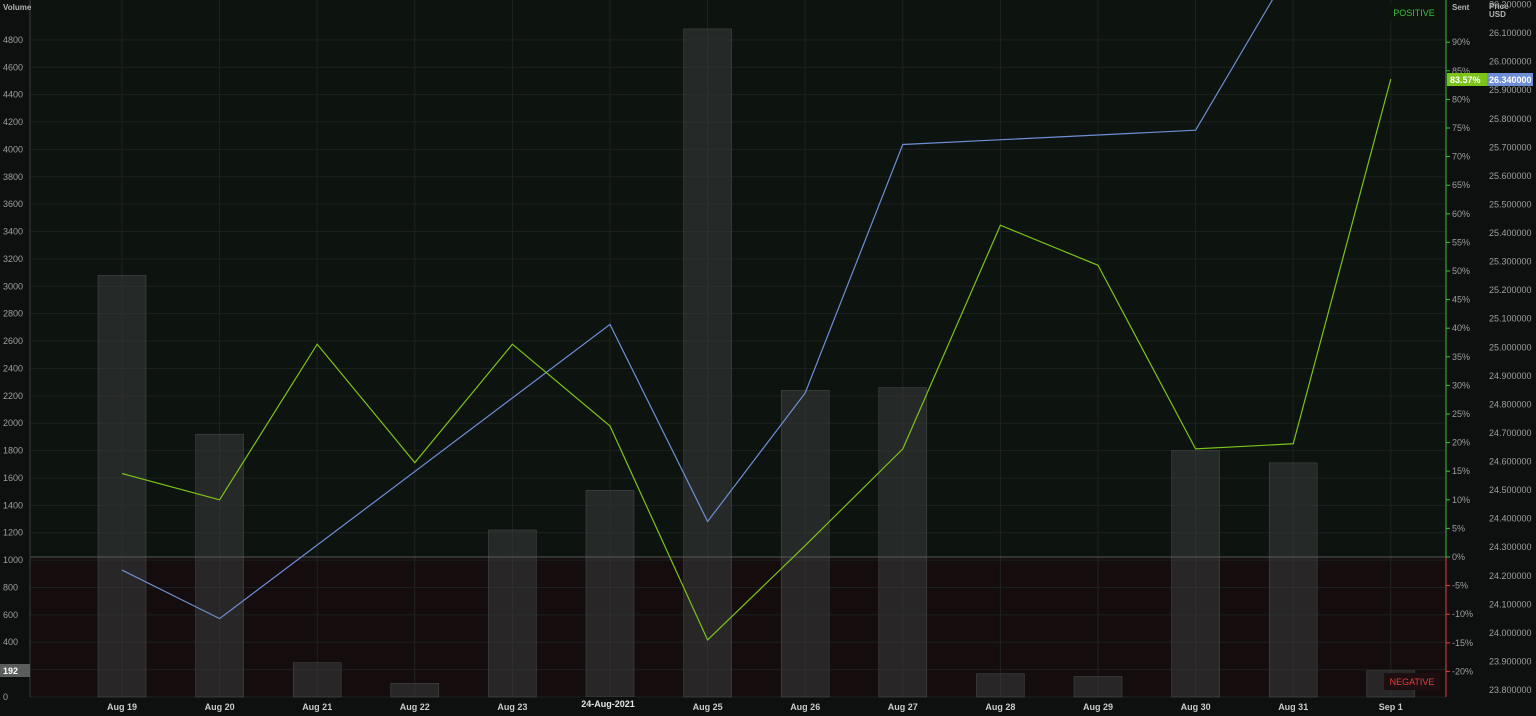 The width and height of the screenshot is (1536, 716). I want to click on price-tick-label: 24.100000, so click(1510, 604).